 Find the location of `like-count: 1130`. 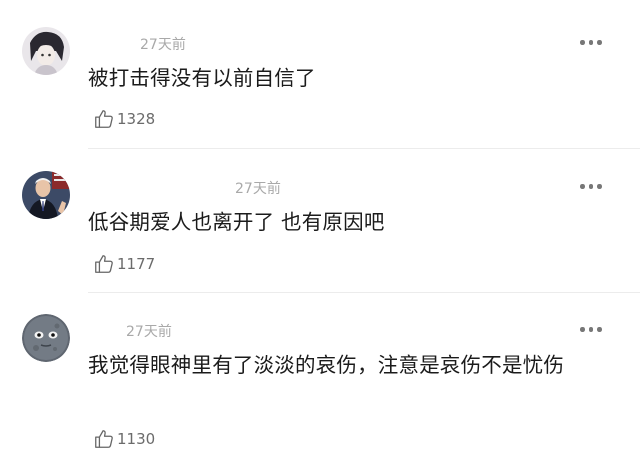

like-count: 1130 is located at coordinates (136, 439).